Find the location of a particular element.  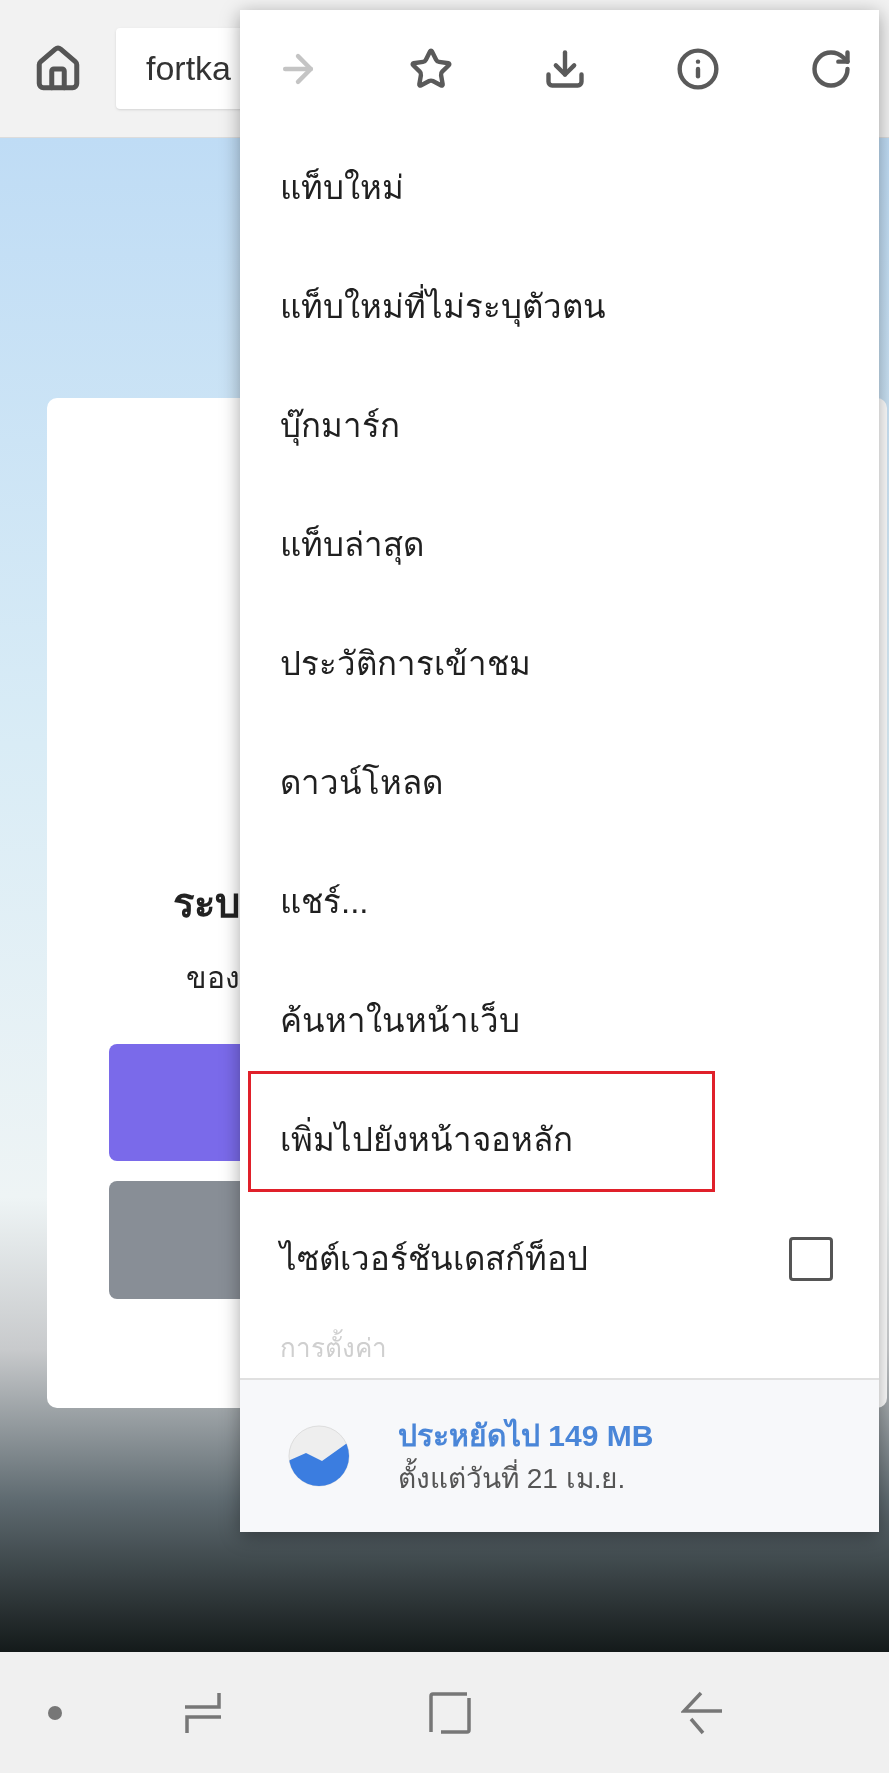

menu-item: แท็บใหม่ที่ไม่ระบุตัวตน is located at coordinates (443, 306).